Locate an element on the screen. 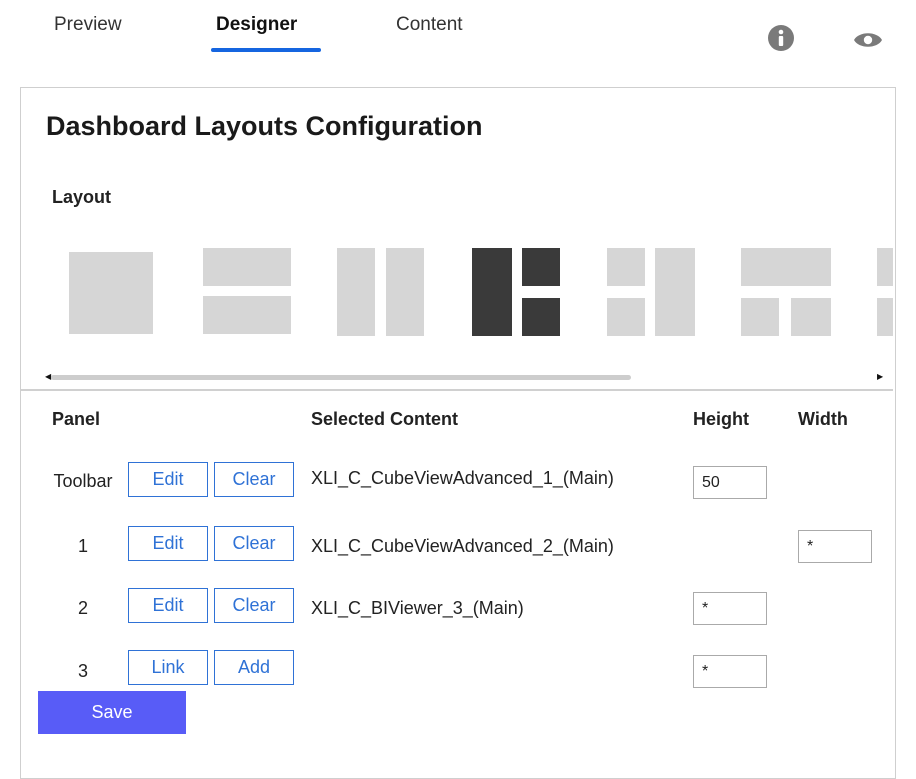 The width and height of the screenshot is (916, 779). tab-content: Content is located at coordinates (429, 25).